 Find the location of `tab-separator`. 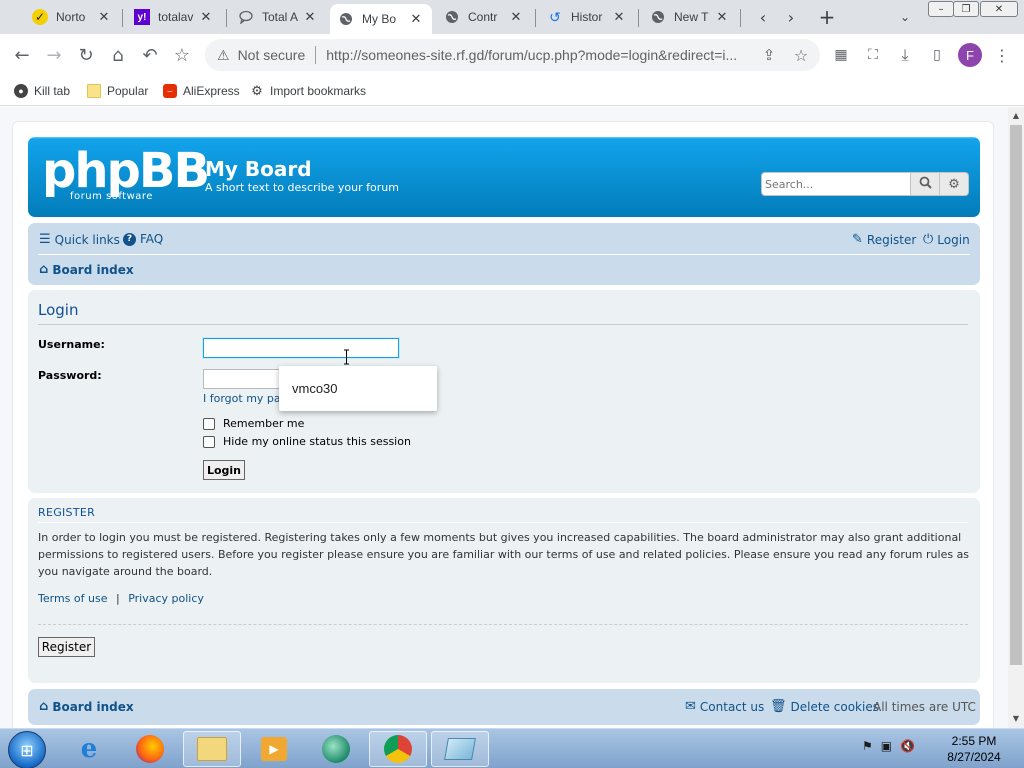

tab-separator is located at coordinates (638, 18).